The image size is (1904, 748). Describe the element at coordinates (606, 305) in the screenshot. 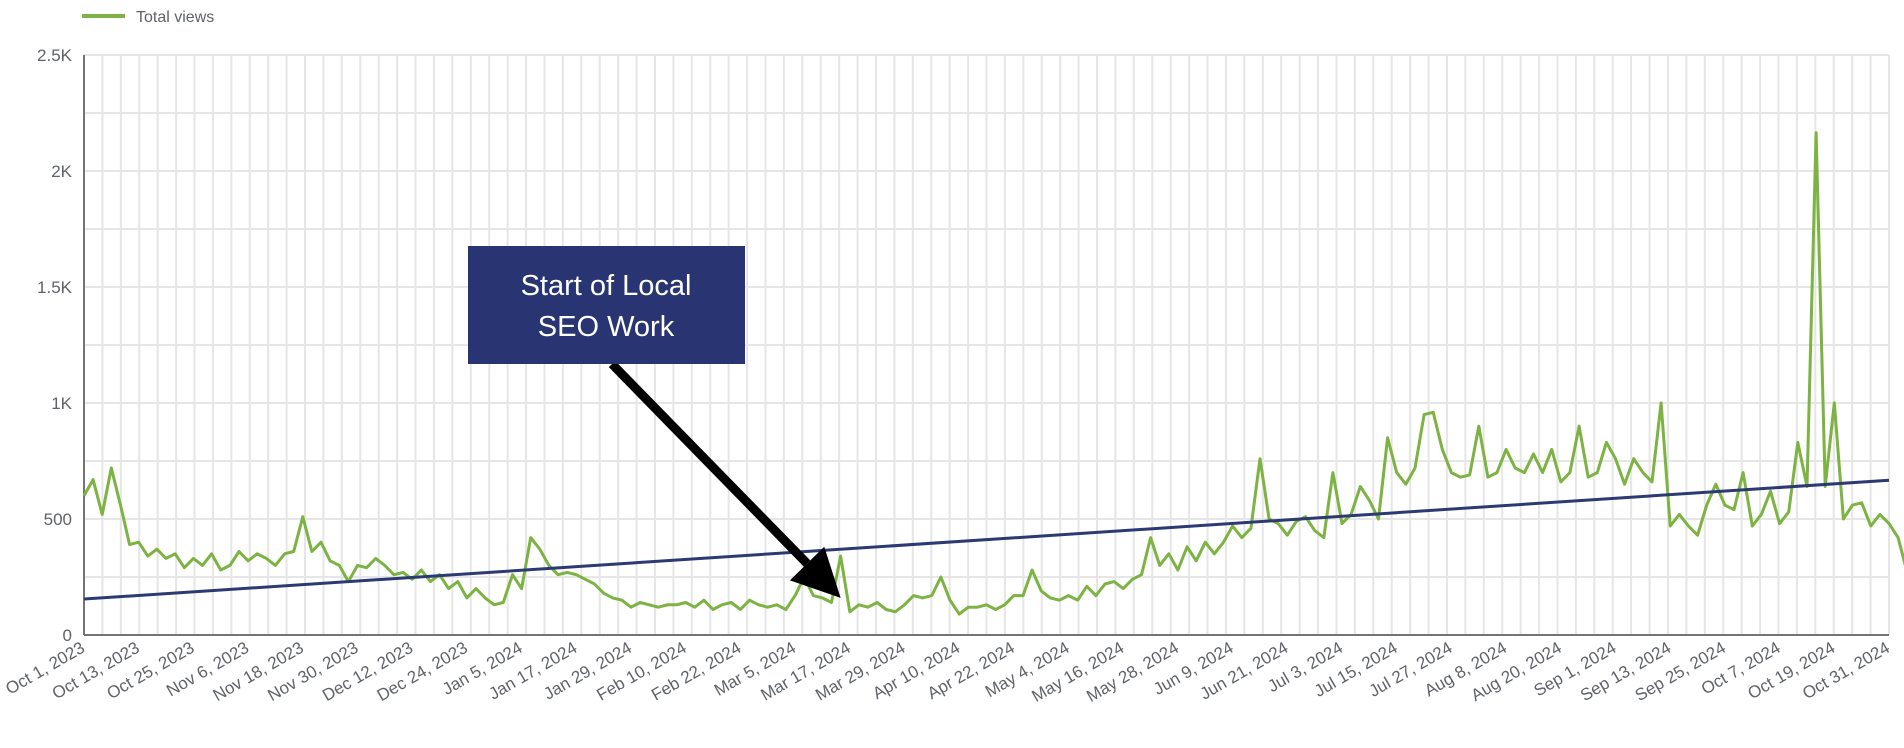

I see `annotation-box` at that location.